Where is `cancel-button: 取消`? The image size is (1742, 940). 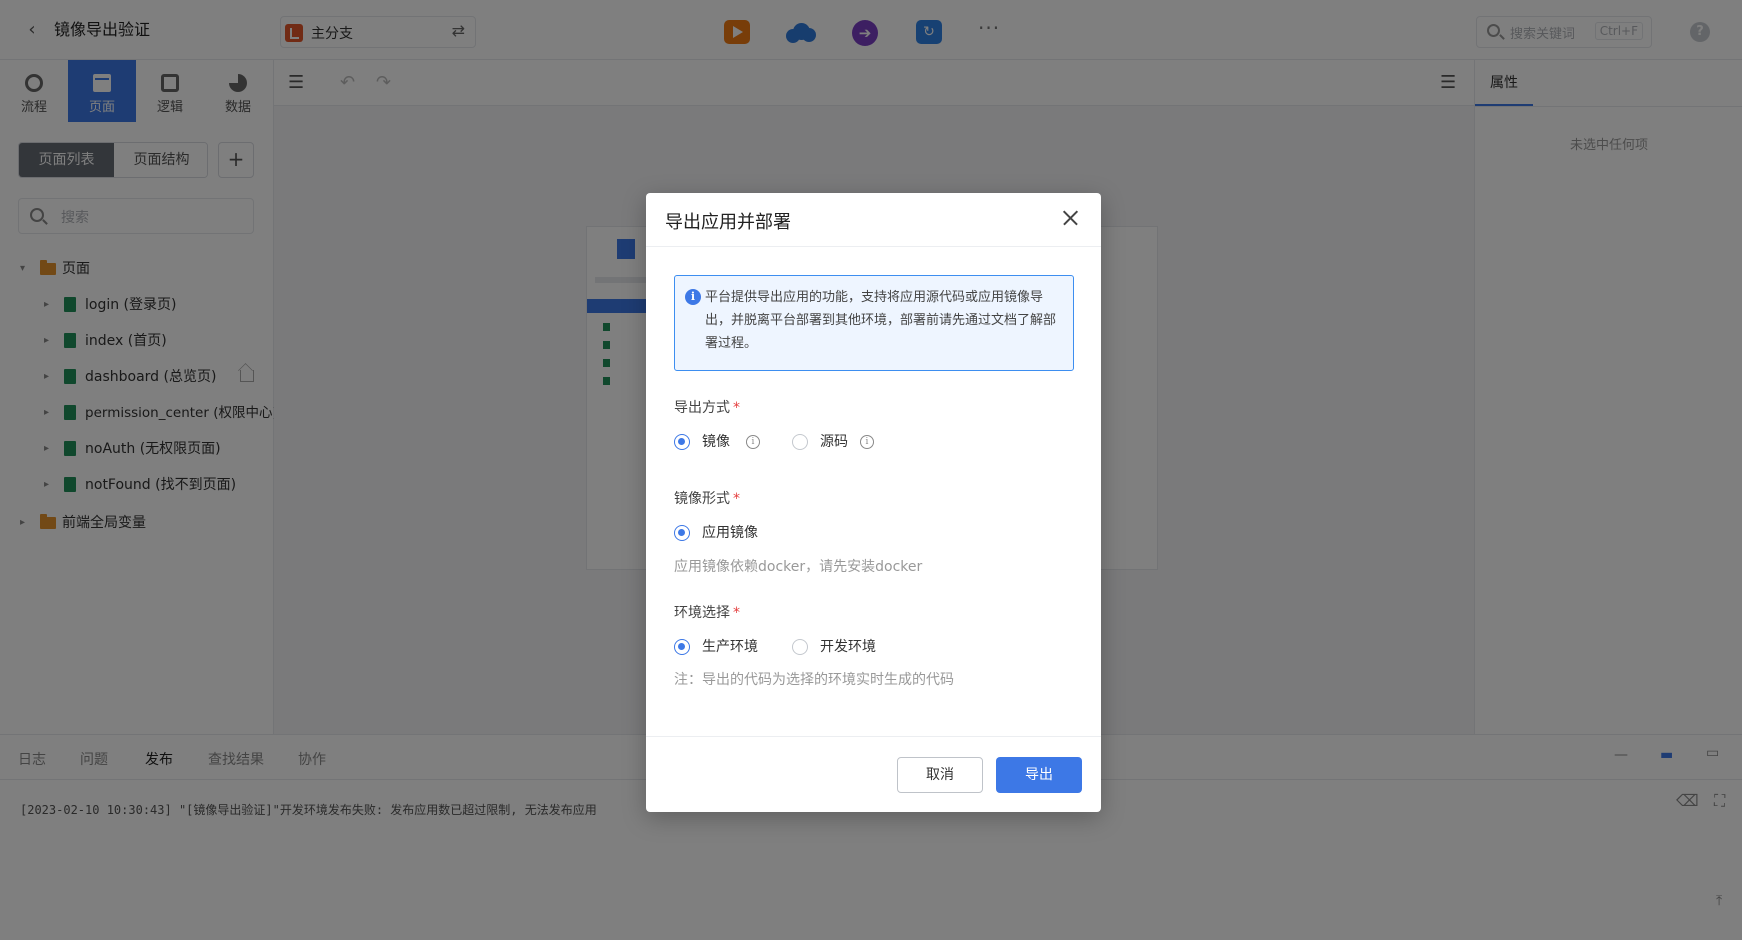
cancel-button: 取消 is located at coordinates (940, 775).